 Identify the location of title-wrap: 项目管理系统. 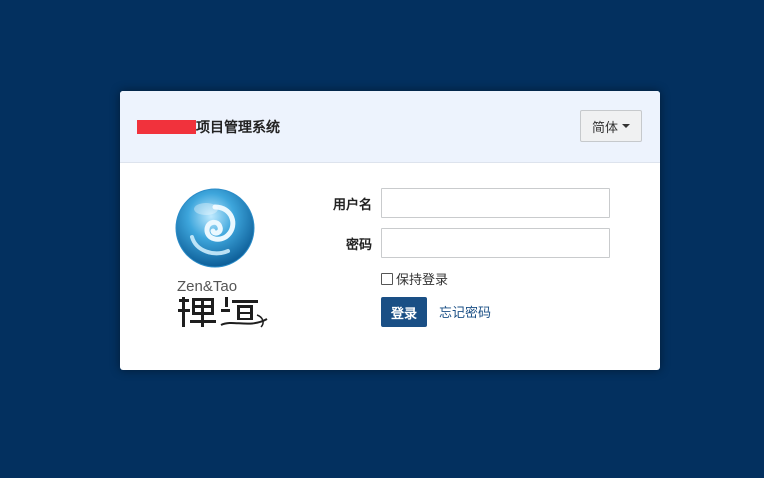
(208, 127).